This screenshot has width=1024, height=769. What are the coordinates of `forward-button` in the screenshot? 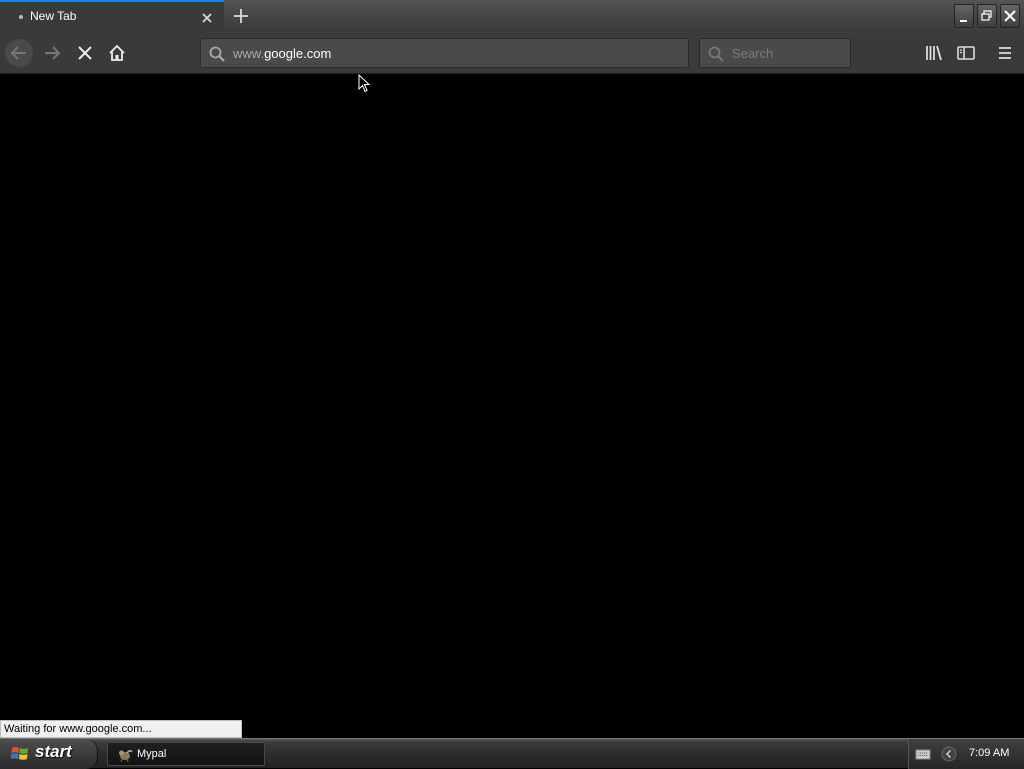 It's located at (53, 53).